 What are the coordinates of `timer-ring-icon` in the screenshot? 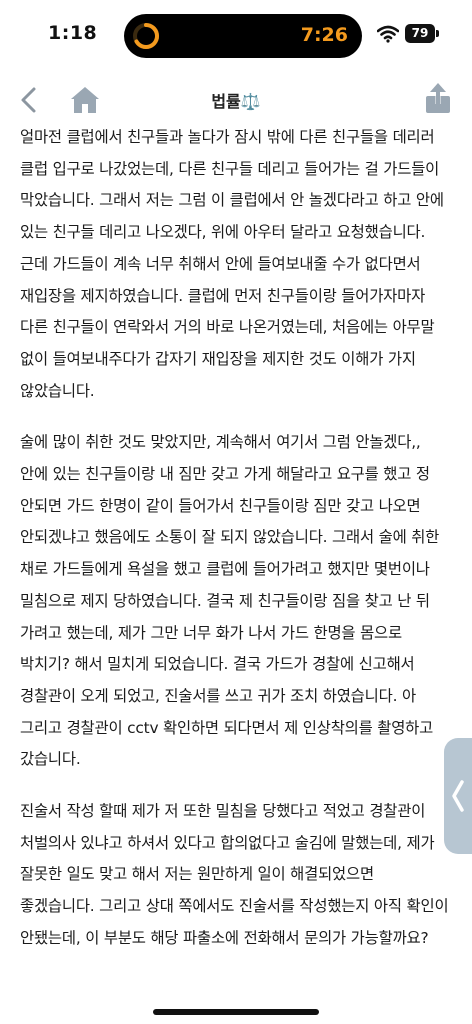 It's located at (146, 35).